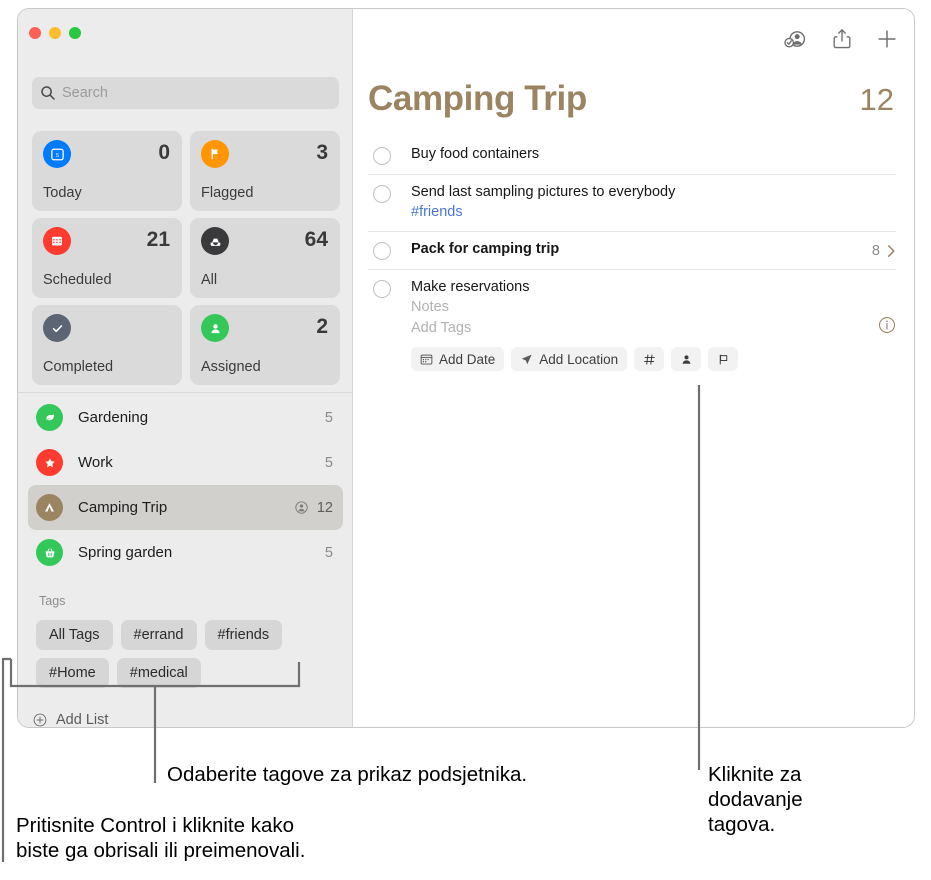 This screenshot has height=880, width=931. What do you see at coordinates (243, 635) in the screenshot?
I see `tag-chip-friends: #friends` at bounding box center [243, 635].